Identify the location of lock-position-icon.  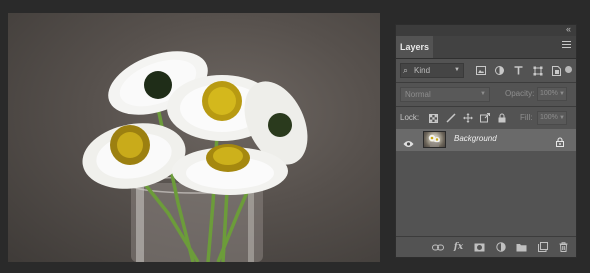
(467, 118).